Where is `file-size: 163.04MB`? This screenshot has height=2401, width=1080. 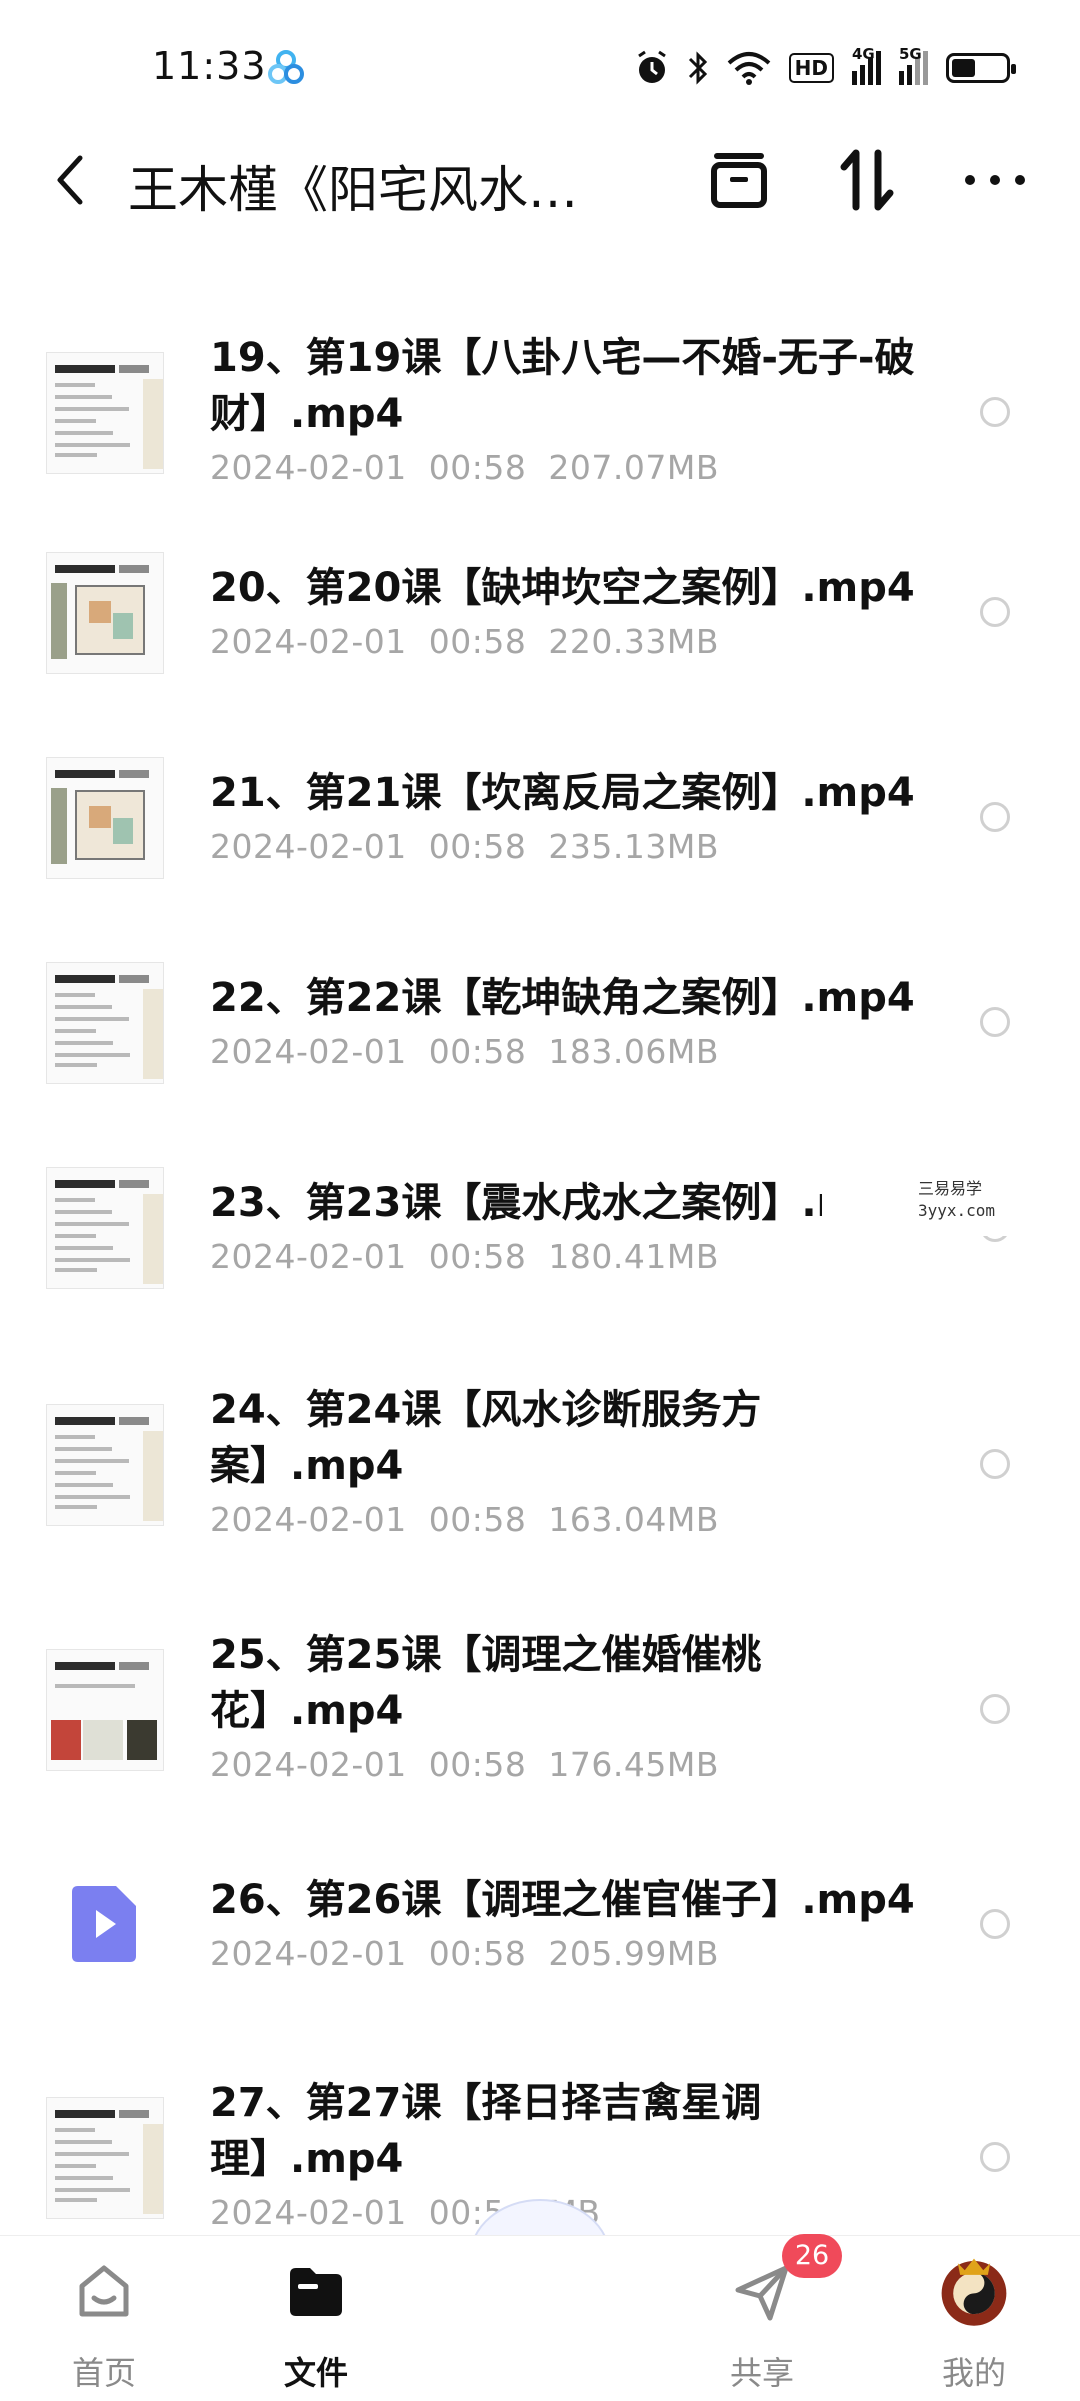
file-size: 163.04MB is located at coordinates (633, 1519).